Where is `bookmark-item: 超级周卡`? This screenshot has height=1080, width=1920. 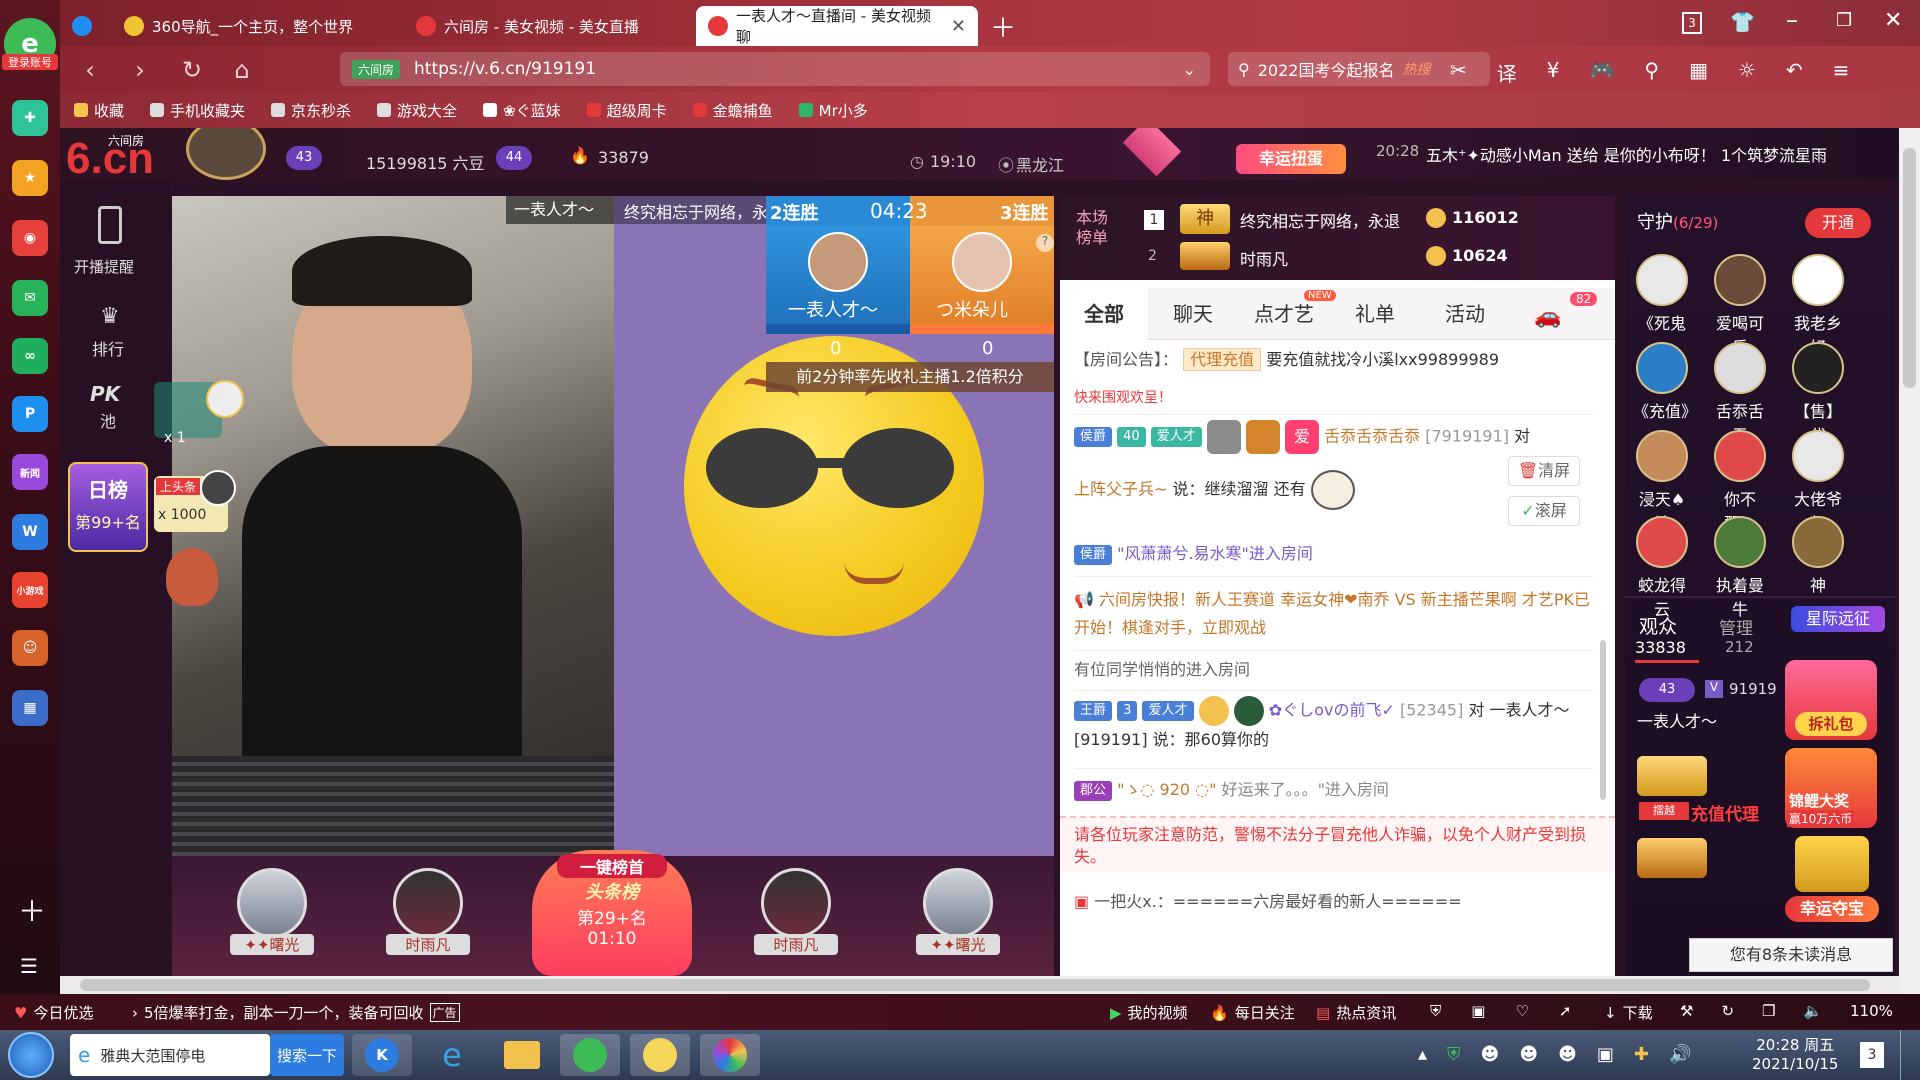
bookmark-item: 超级周卡 is located at coordinates (626, 110).